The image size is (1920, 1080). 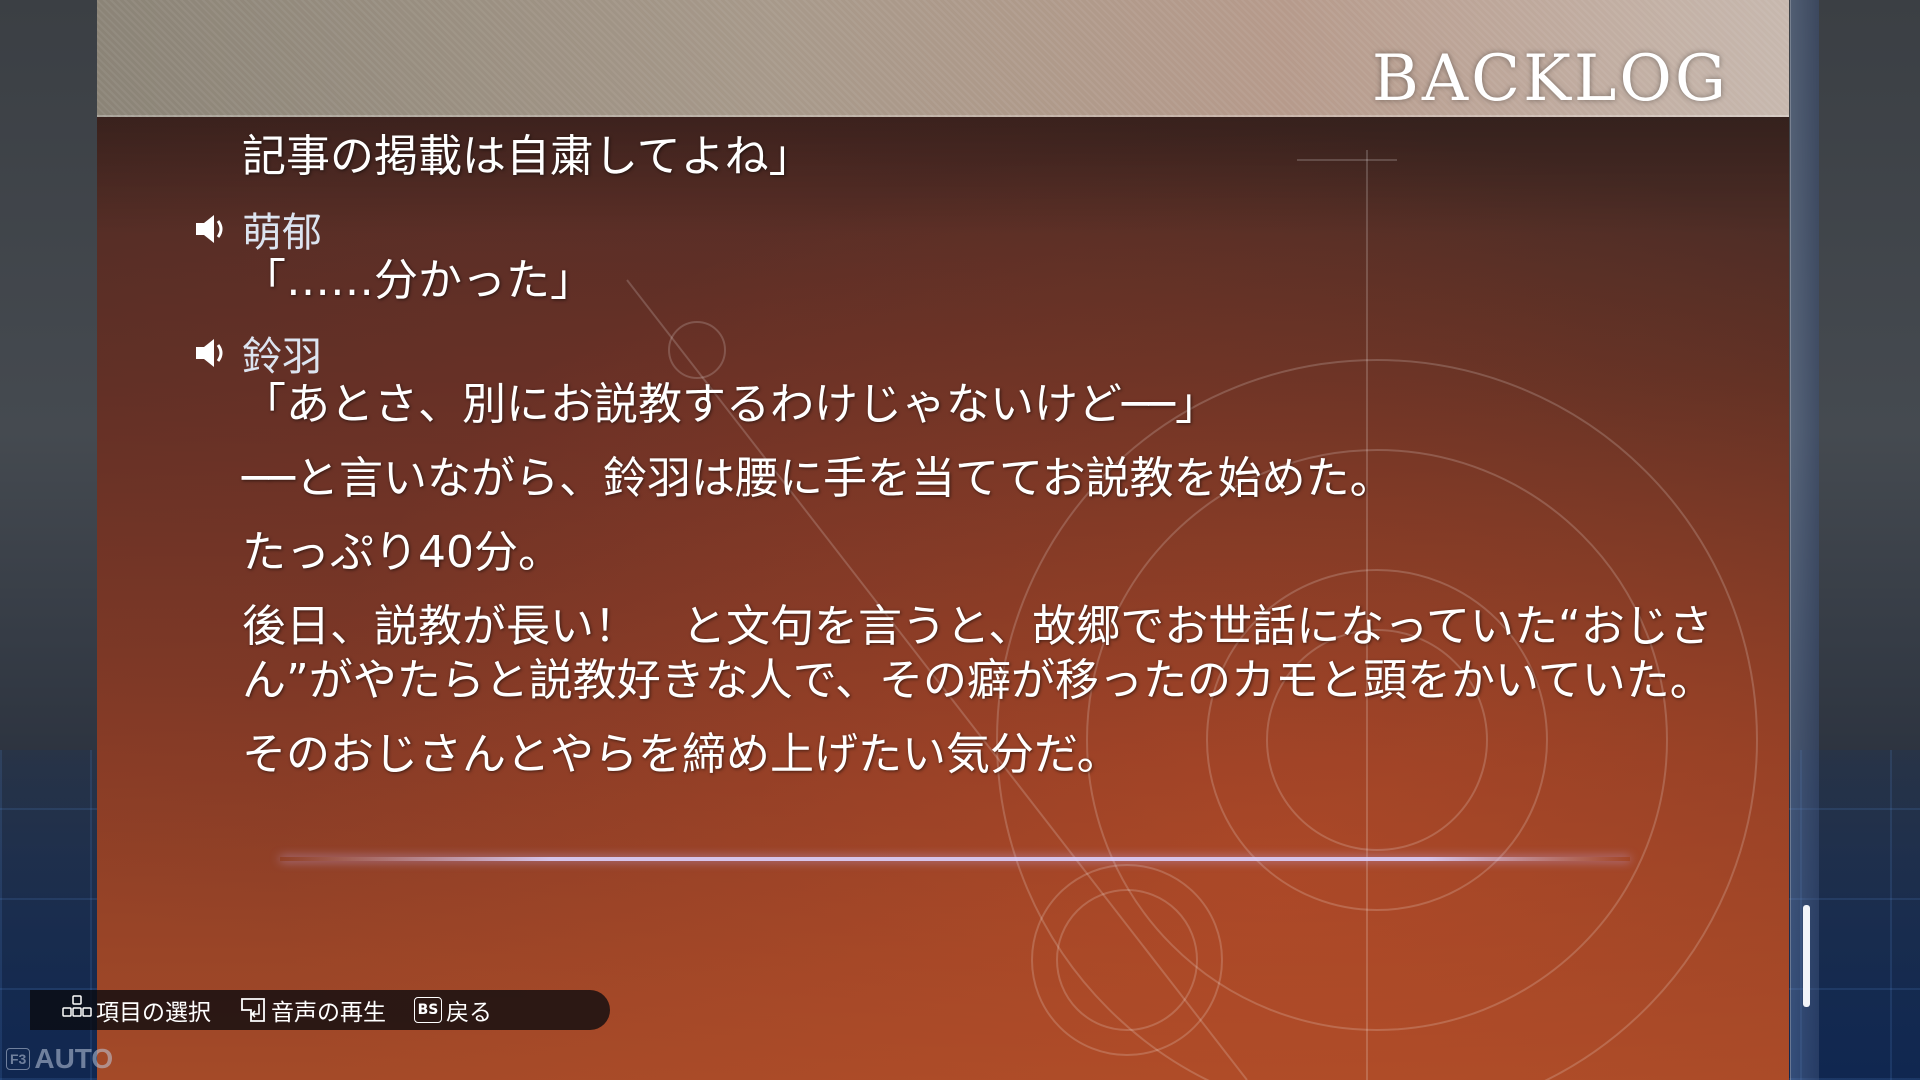 I want to click on auto-mode-indicator: F3 AUTO, so click(x=59, y=1059).